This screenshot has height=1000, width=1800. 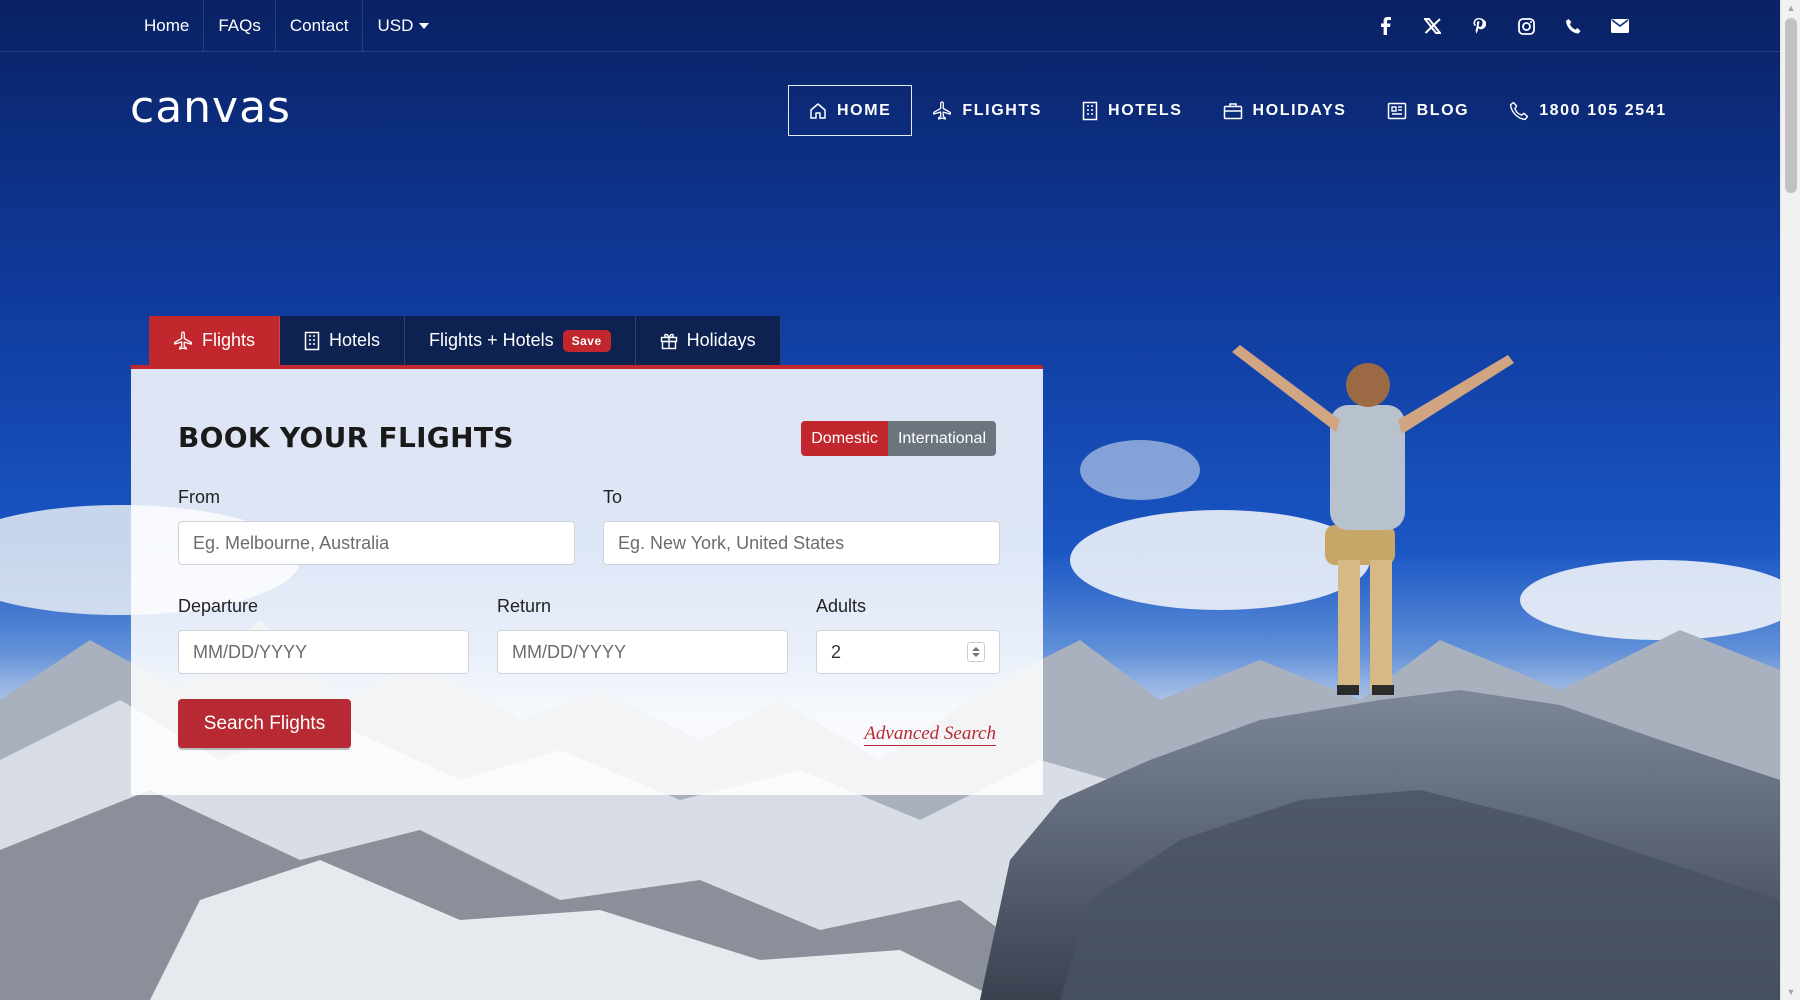 What do you see at coordinates (844, 438) in the screenshot?
I see `domestic-button: Domestic` at bounding box center [844, 438].